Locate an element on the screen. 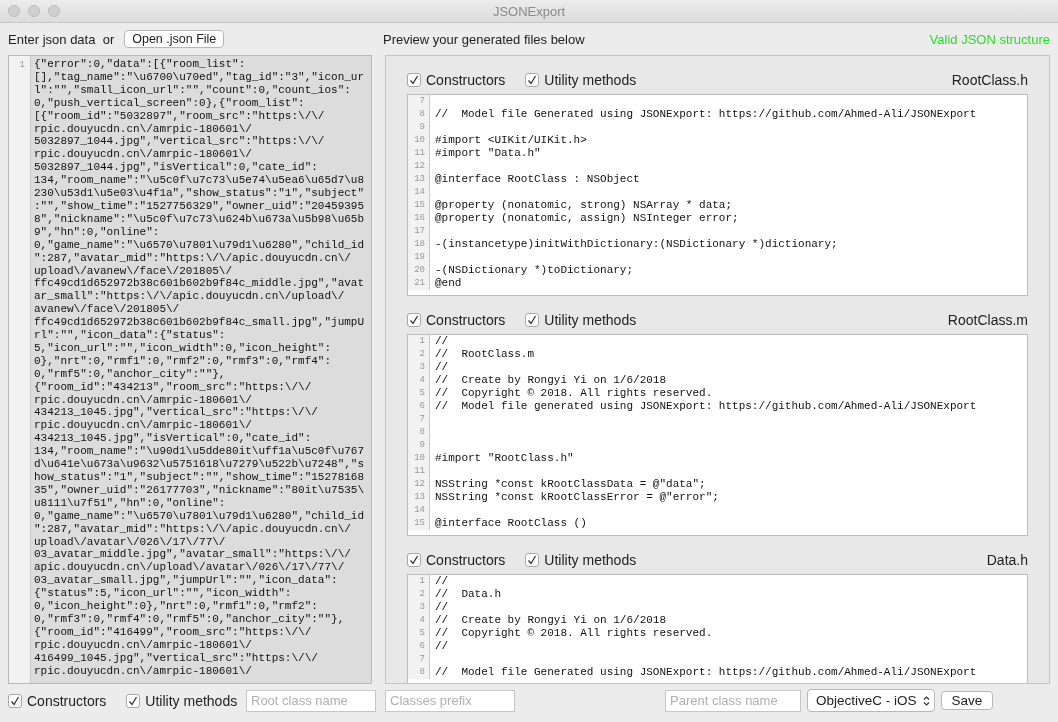 Image resolution: width=1058 pixels, height=722 pixels. code-line: // Model file generated using JSONExport: https://github.com/Ahmed-Ali/JSONExport is located at coordinates (705, 406).